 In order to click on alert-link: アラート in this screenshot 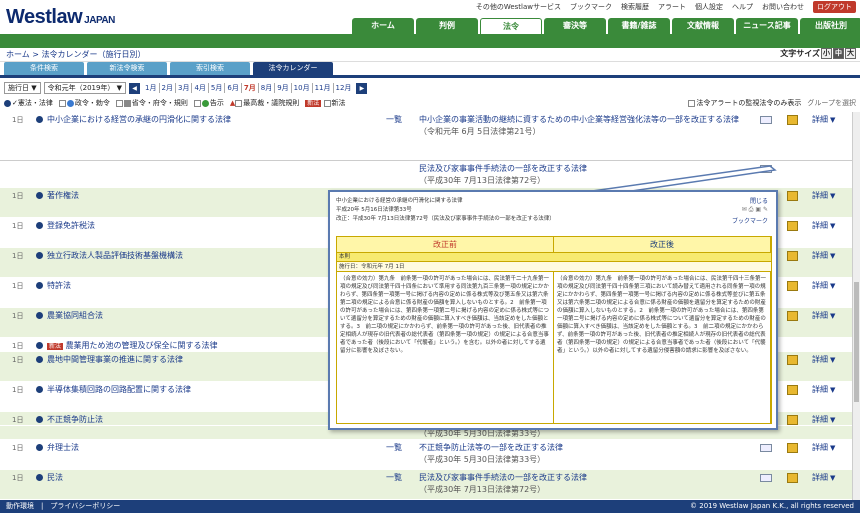, I will do `click(672, 7)`.